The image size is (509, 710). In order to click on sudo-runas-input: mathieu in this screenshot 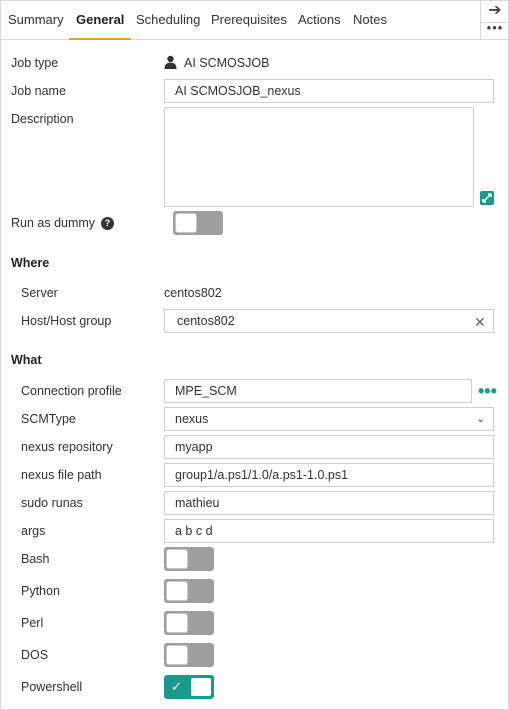, I will do `click(329, 503)`.